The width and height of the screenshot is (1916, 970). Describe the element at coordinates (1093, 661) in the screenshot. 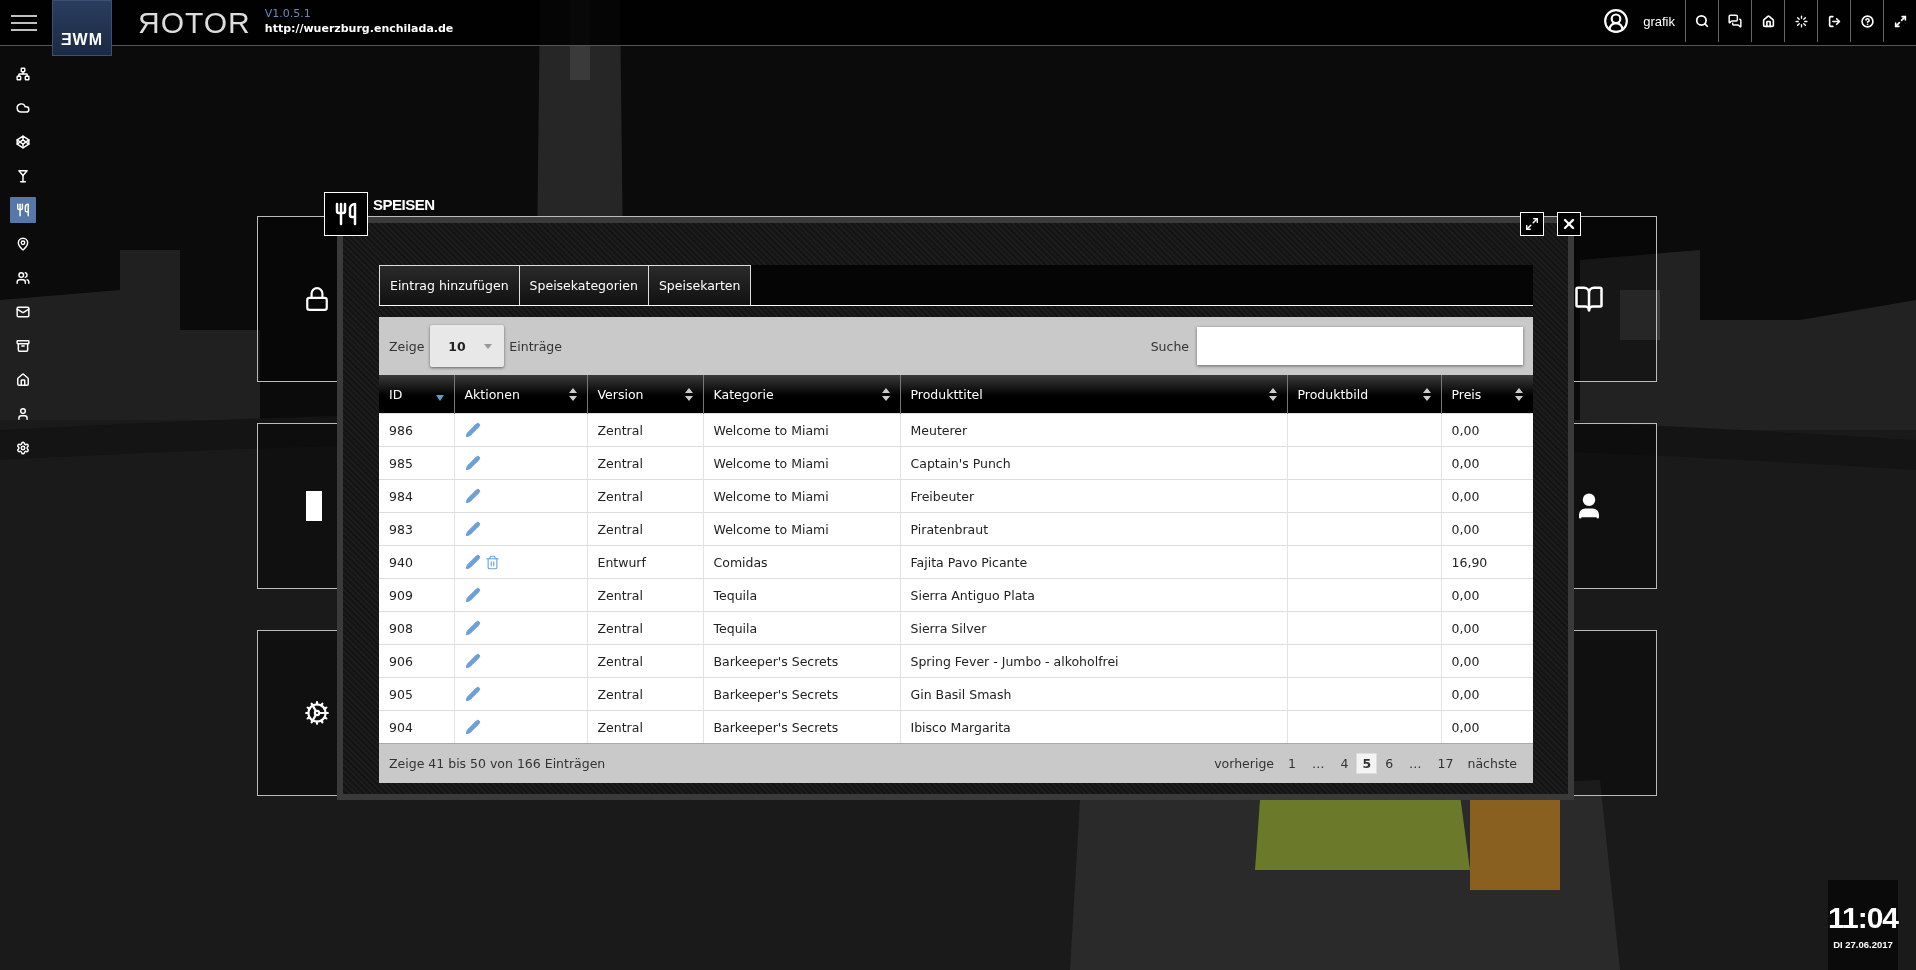

I see `table-cell: Spring Fever - Jumbo - alkoholfrei` at that location.